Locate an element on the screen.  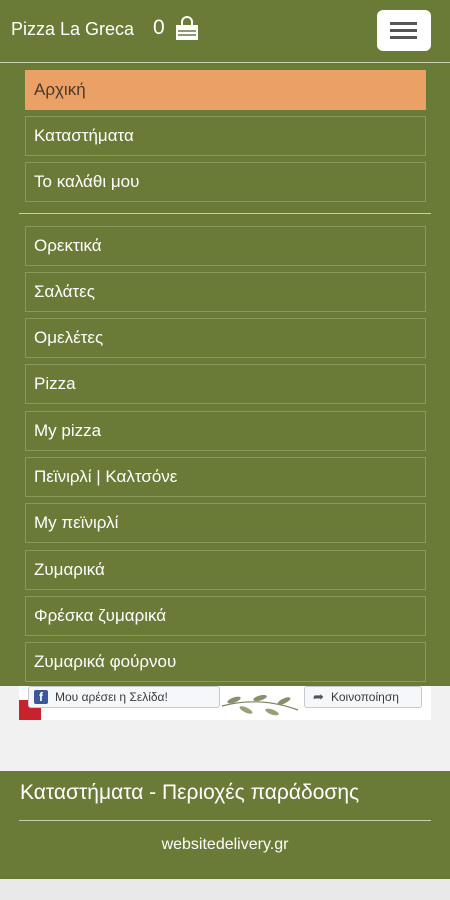
category-my-peinirli: My πεϊνιρλί is located at coordinates (225, 523).